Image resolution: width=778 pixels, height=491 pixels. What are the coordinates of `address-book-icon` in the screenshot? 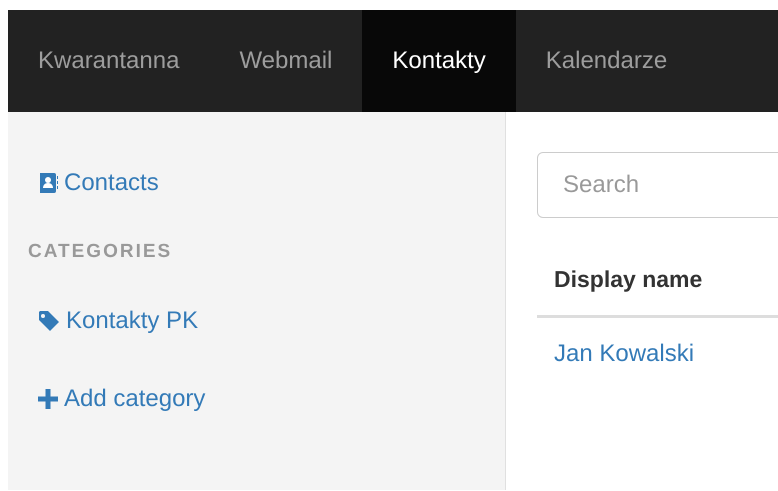 It's located at (48, 183).